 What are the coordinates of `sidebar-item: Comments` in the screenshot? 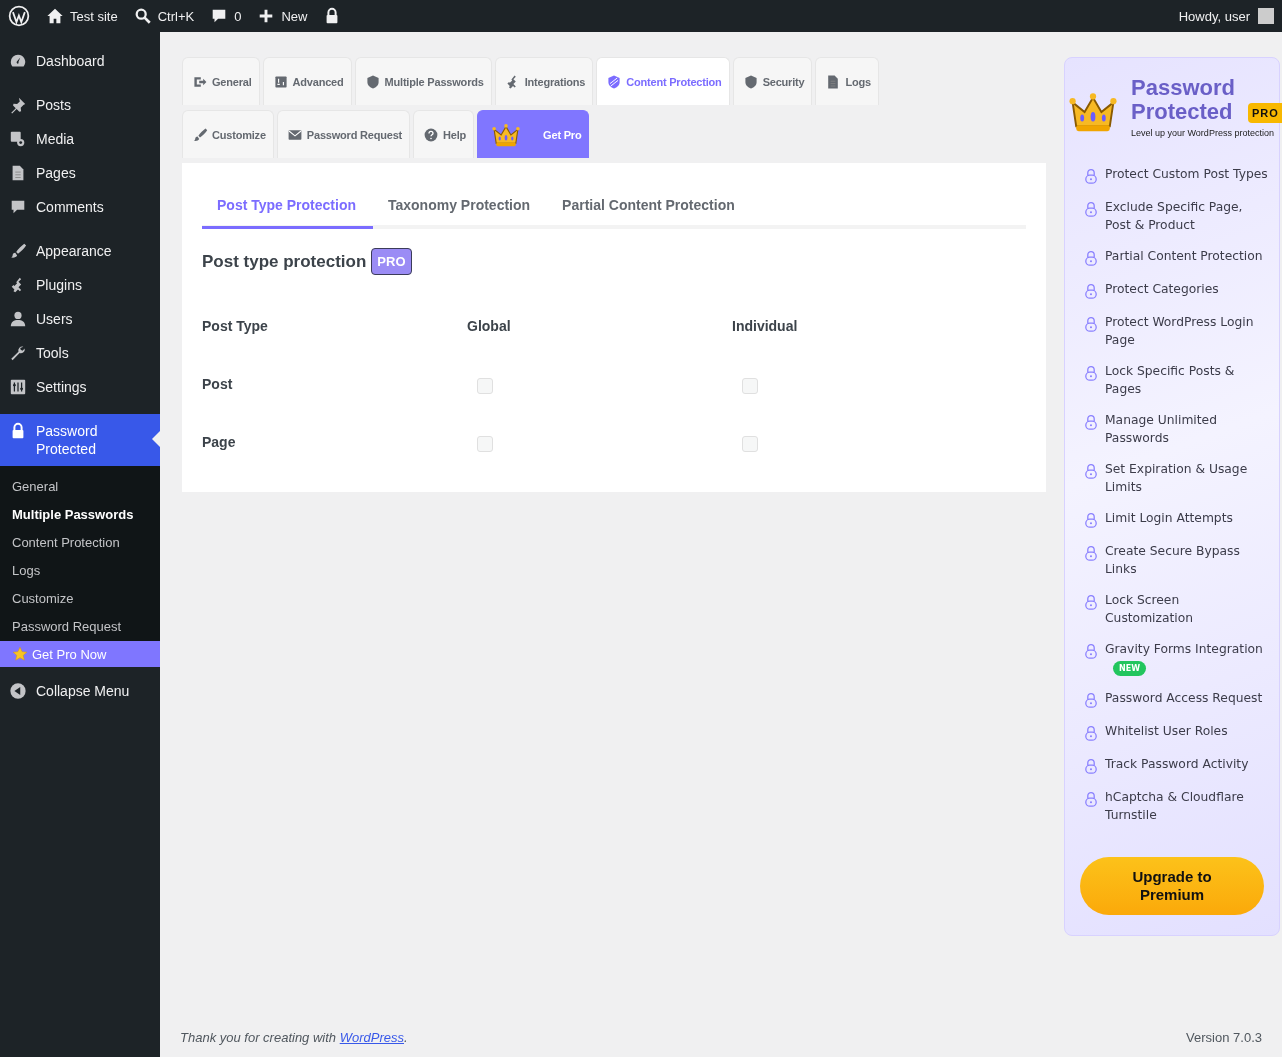 It's located at (80, 207).